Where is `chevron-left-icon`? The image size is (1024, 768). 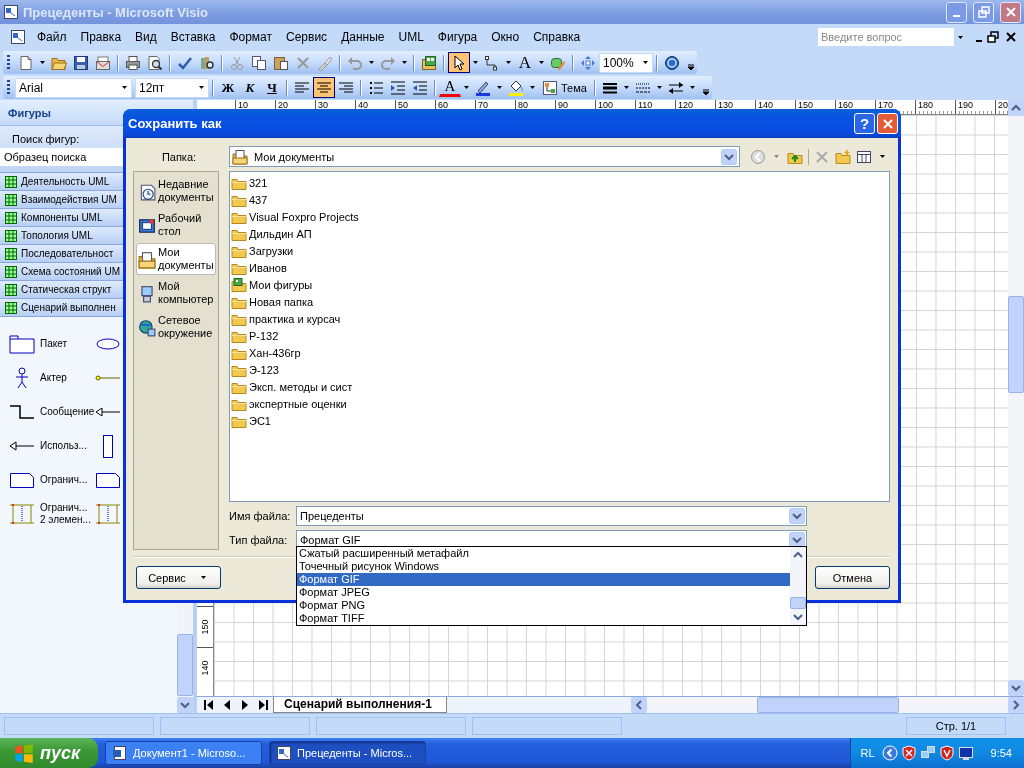 chevron-left-icon is located at coordinates (889, 753).